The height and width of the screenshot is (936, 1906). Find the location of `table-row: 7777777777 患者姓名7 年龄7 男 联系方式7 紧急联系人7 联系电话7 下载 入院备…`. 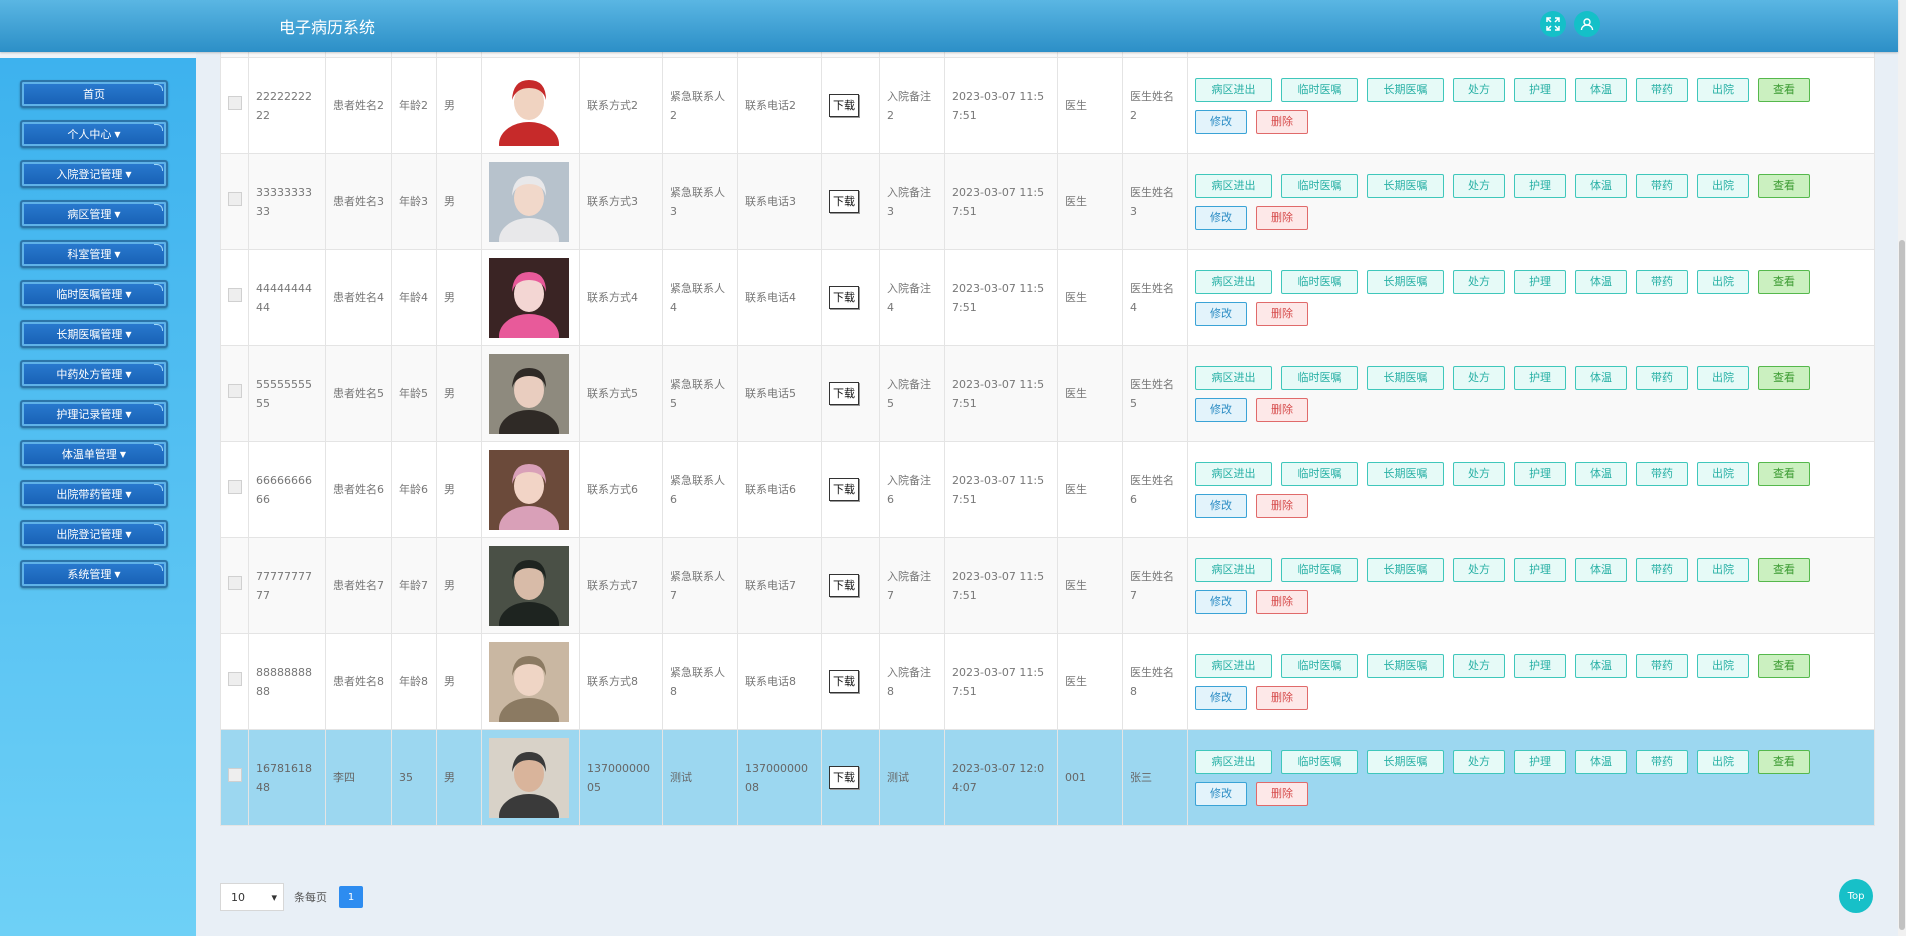

table-row: 7777777777 患者姓名7 年龄7 男 联系方式7 紧急联系人7 联系电话7 下载 入院备… is located at coordinates (1047, 585).